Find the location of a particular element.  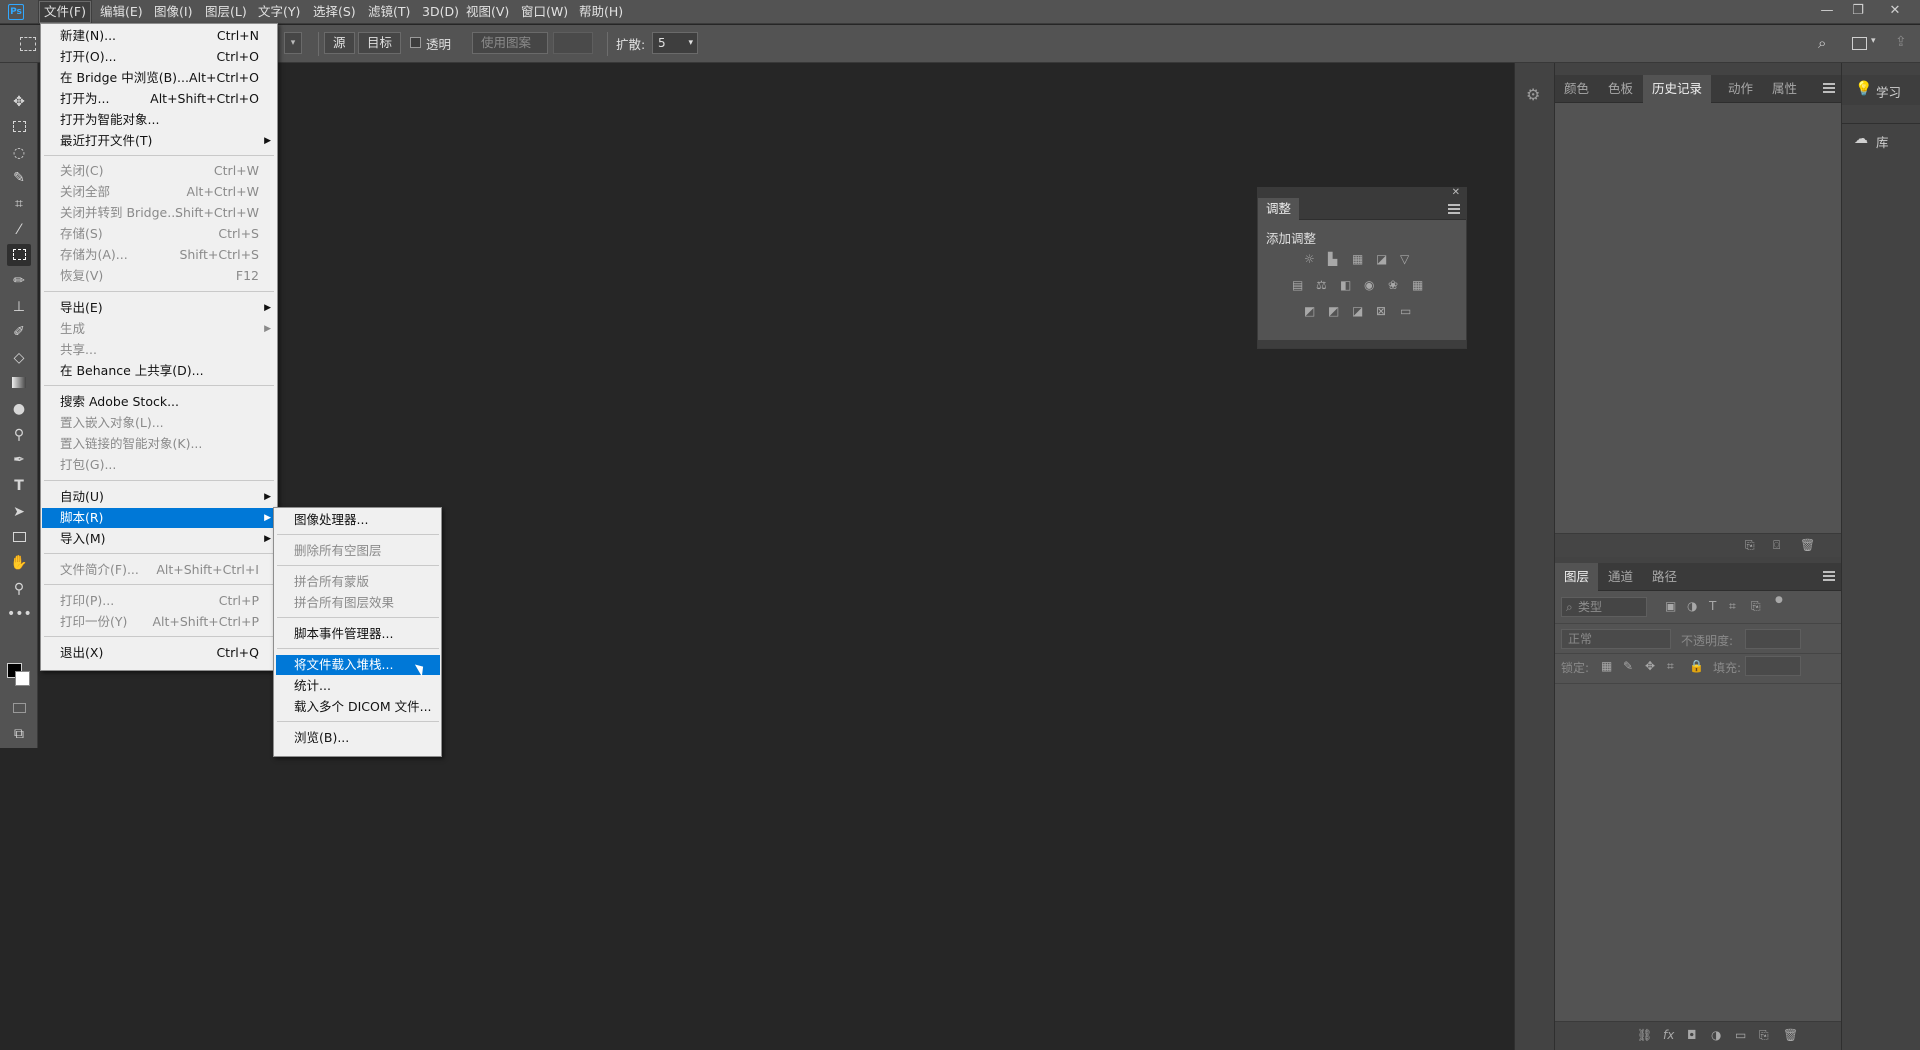

lasso-tool-icon: ◌ is located at coordinates (19, 153).